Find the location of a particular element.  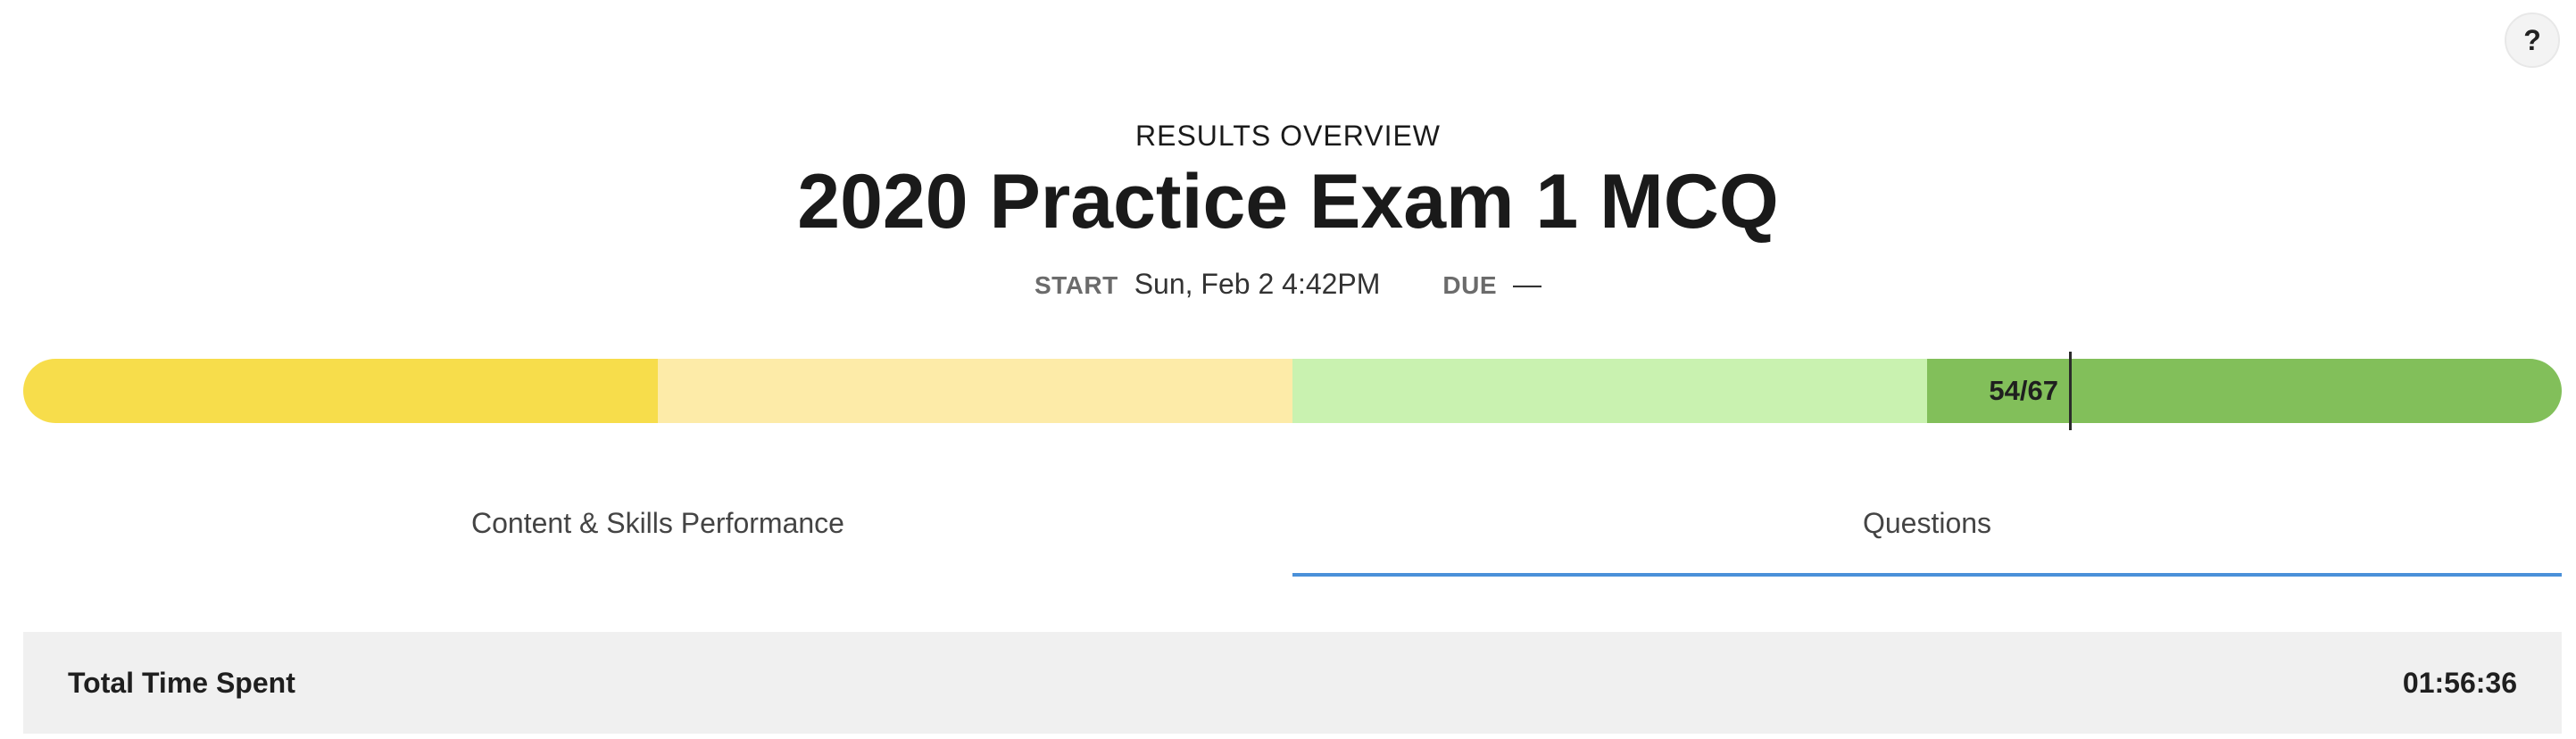

help-button: ? is located at coordinates (2532, 40).